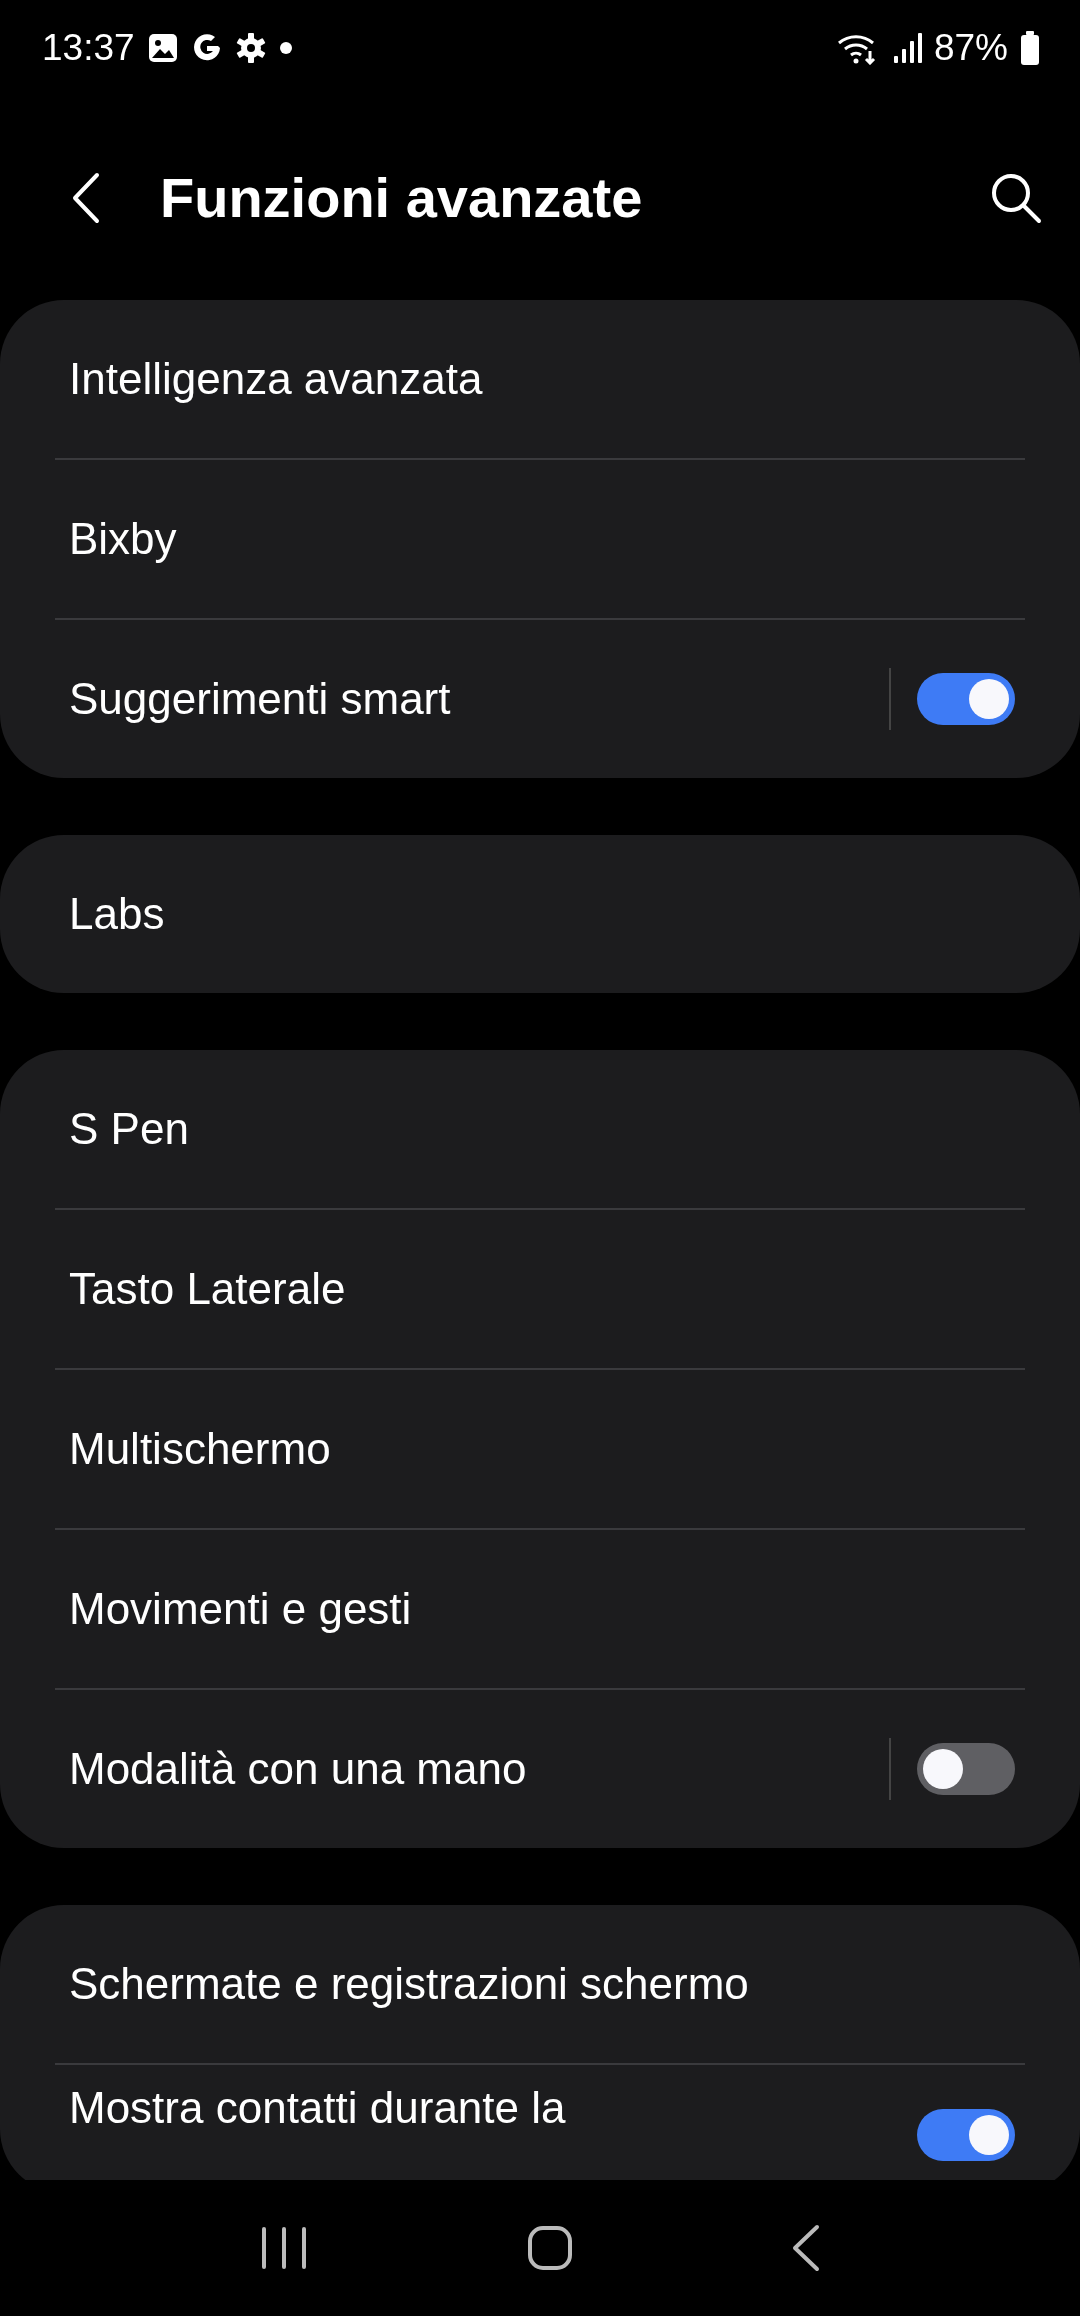 The width and height of the screenshot is (1080, 2316). What do you see at coordinates (129, 1129) in the screenshot?
I see `item-label: S Pen` at bounding box center [129, 1129].